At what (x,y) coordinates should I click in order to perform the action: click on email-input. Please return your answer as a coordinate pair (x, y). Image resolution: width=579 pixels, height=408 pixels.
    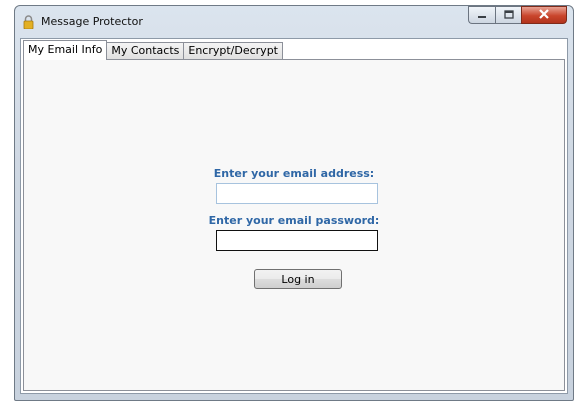
    Looking at the image, I should click on (297, 193).